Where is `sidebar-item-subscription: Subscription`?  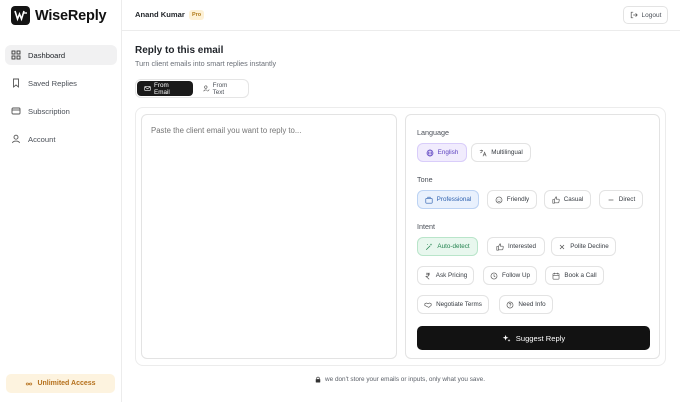 sidebar-item-subscription: Subscription is located at coordinates (61, 111).